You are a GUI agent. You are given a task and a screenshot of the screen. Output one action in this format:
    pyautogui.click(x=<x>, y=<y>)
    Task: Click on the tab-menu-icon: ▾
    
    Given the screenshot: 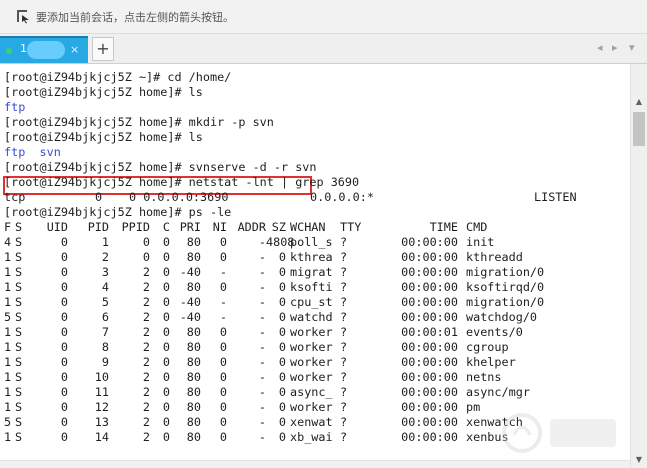 What is the action you would take?
    pyautogui.click(x=632, y=47)
    